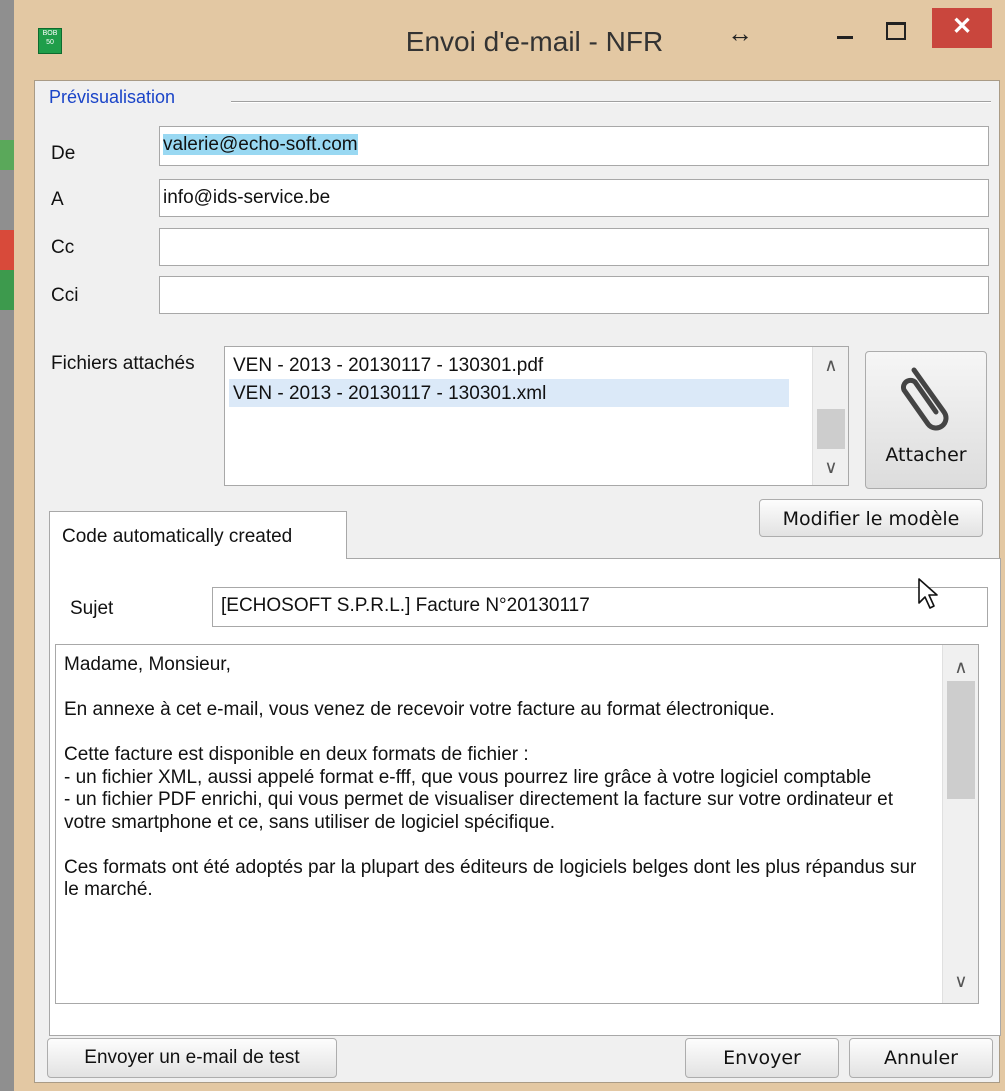  I want to click on bcc-field, so click(574, 295).